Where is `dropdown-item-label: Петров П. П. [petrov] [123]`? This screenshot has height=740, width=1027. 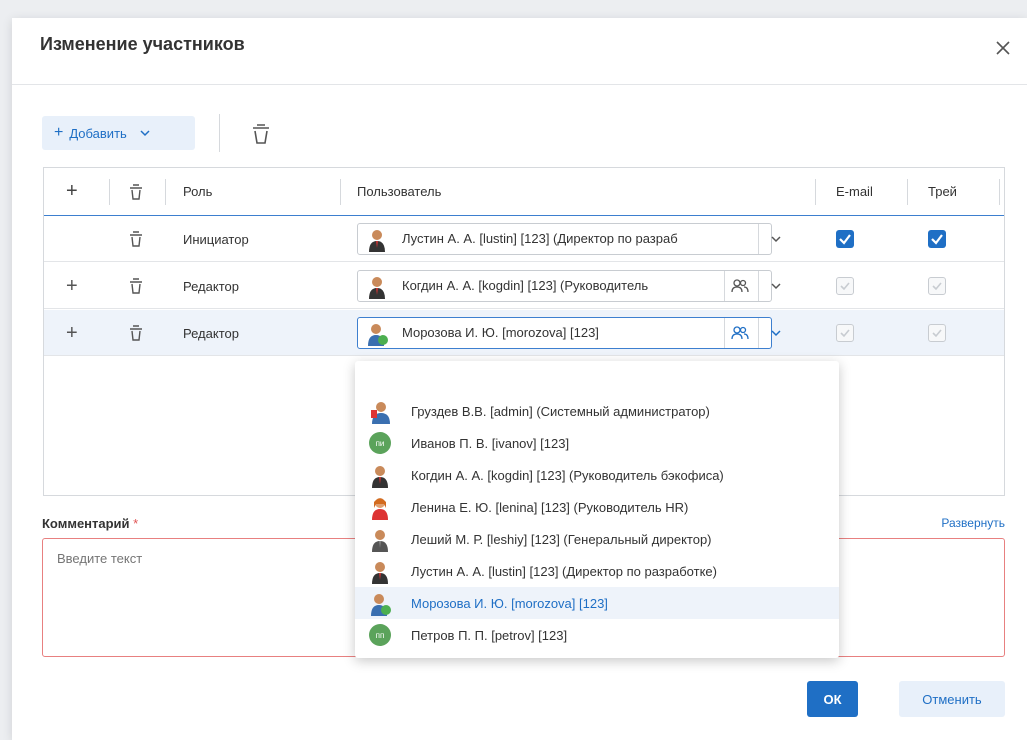 dropdown-item-label: Петров П. П. [petrov] [123] is located at coordinates (489, 635).